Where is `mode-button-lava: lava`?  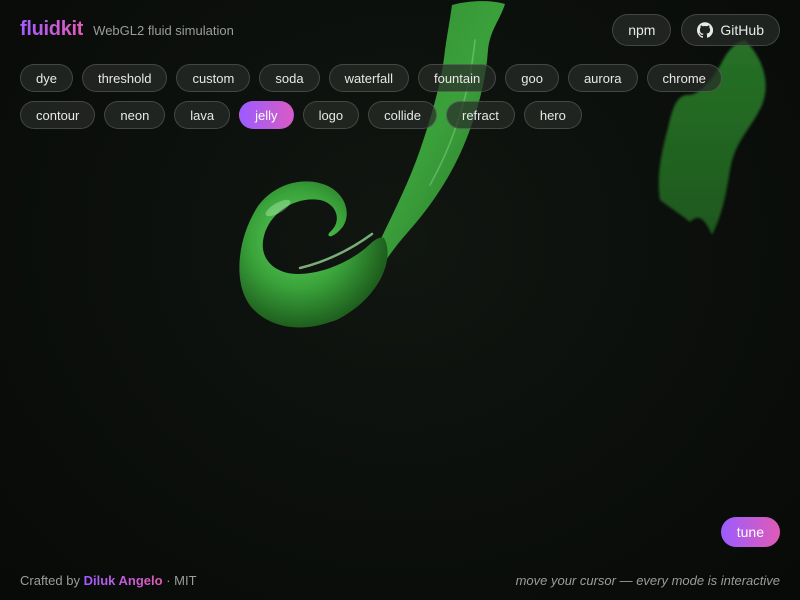 mode-button-lava: lava is located at coordinates (202, 115).